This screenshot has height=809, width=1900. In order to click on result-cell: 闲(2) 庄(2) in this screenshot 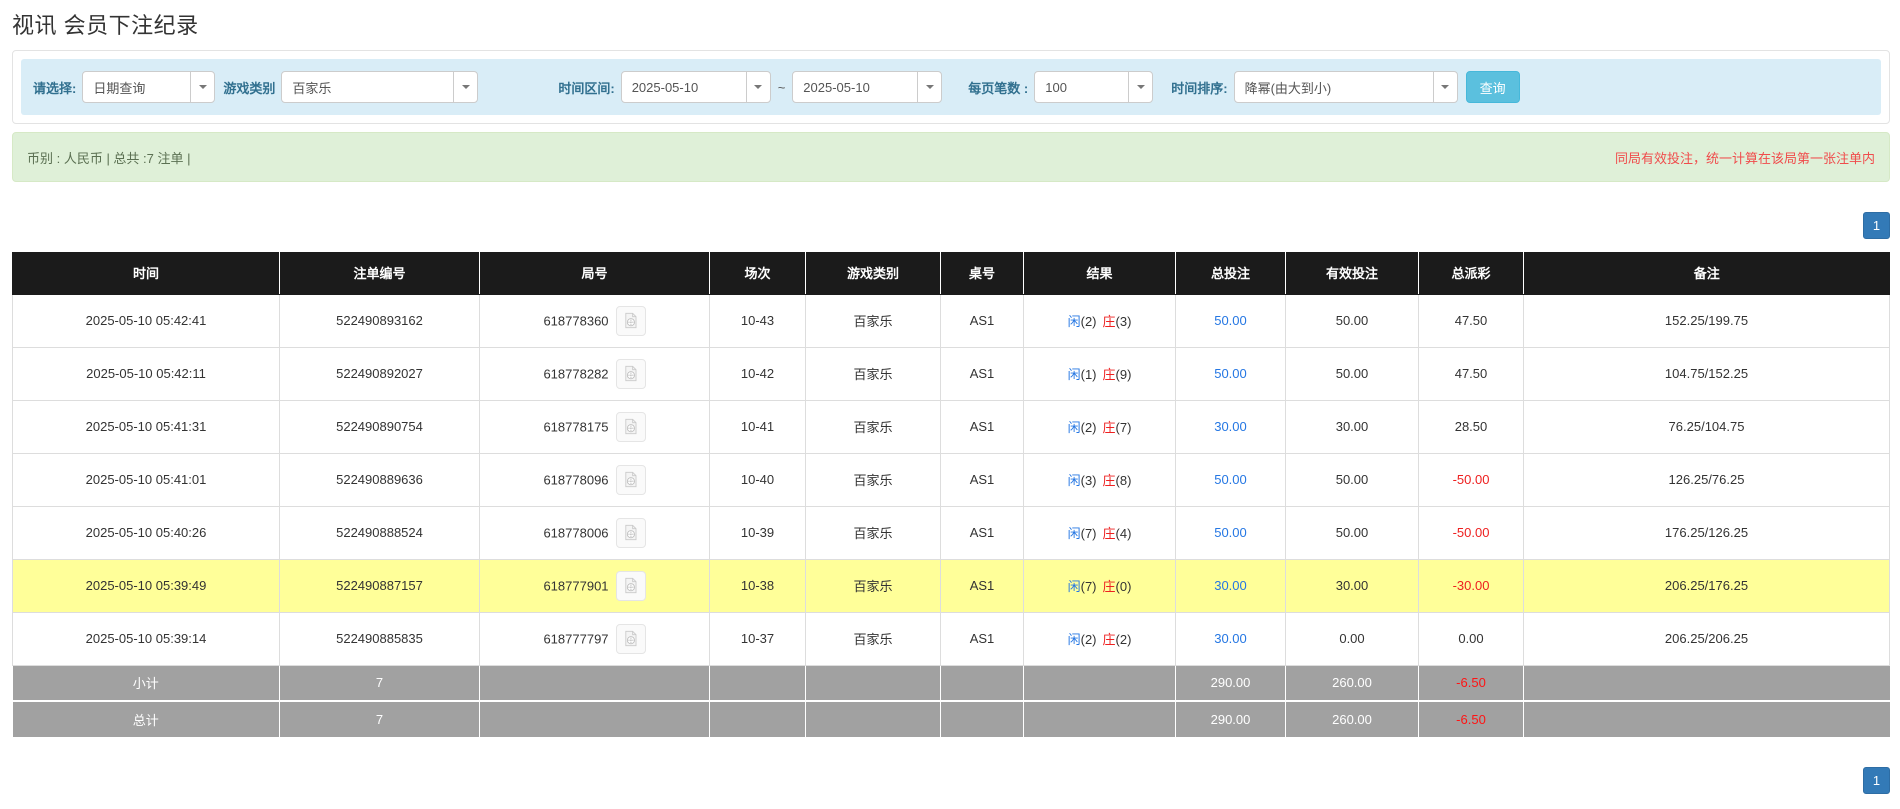, I will do `click(1099, 638)`.